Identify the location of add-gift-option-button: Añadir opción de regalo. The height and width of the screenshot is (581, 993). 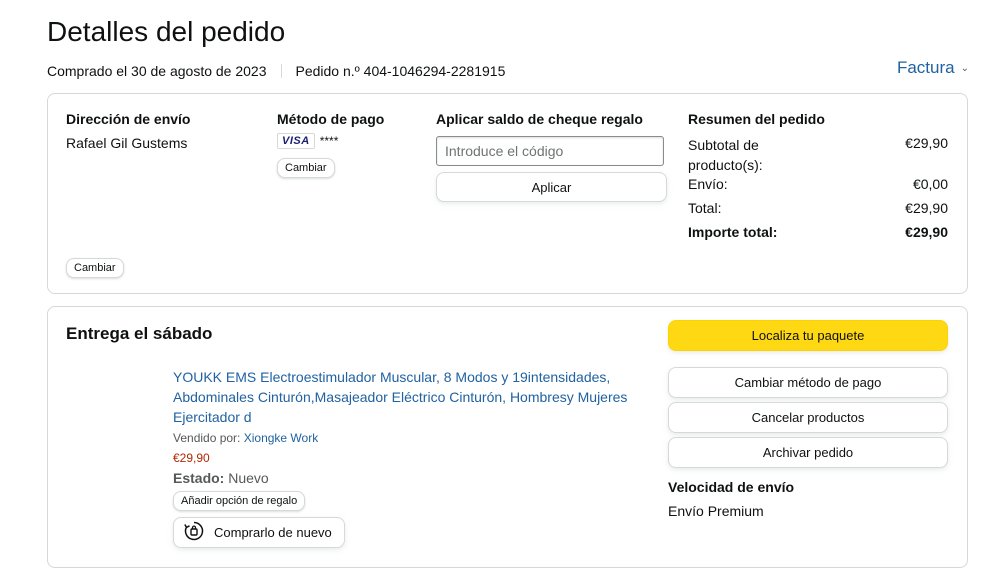
(239, 501).